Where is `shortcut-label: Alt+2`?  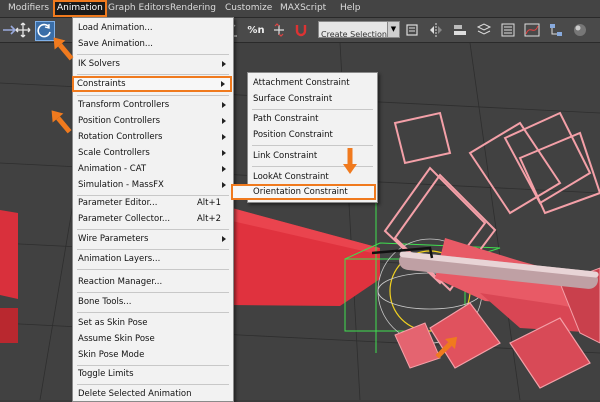 shortcut-label: Alt+2 is located at coordinates (208, 219).